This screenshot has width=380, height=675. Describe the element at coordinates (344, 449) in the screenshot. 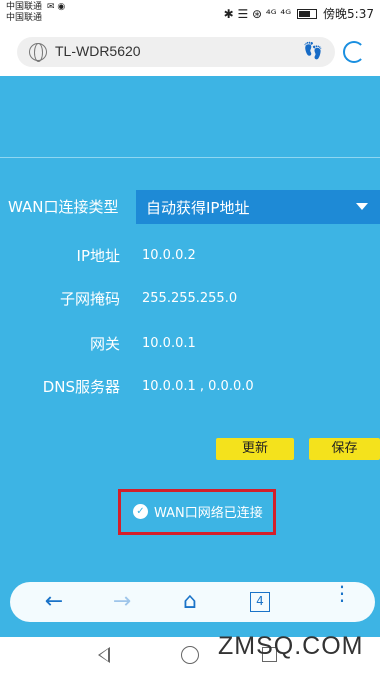

I see `save-button: 保存` at that location.